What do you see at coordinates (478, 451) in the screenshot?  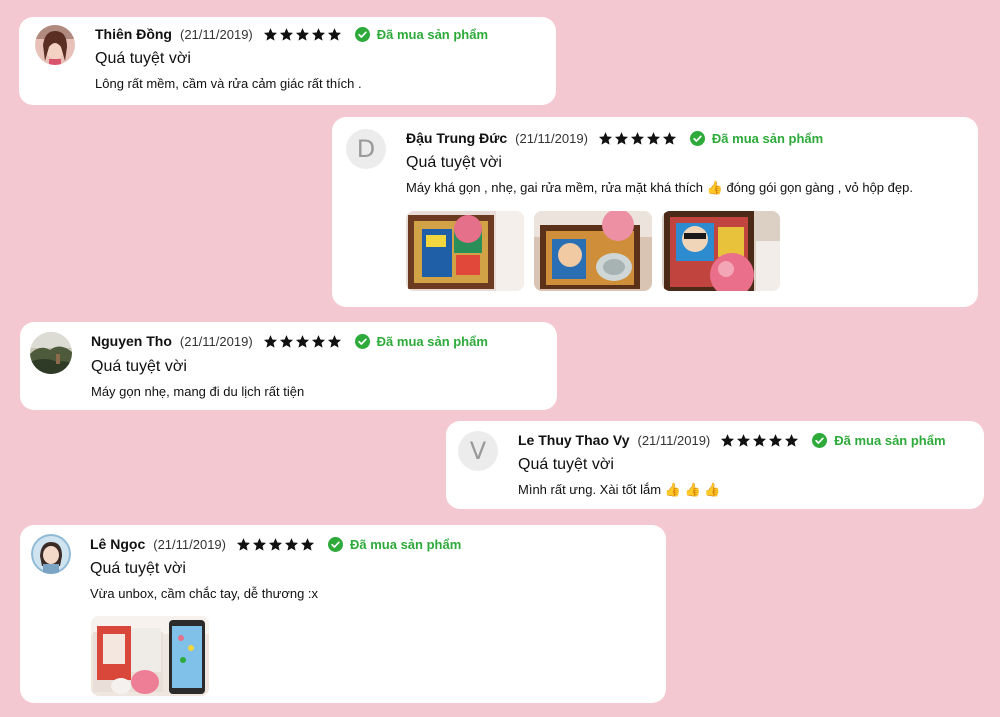 I see `reviewer-avatar: V` at bounding box center [478, 451].